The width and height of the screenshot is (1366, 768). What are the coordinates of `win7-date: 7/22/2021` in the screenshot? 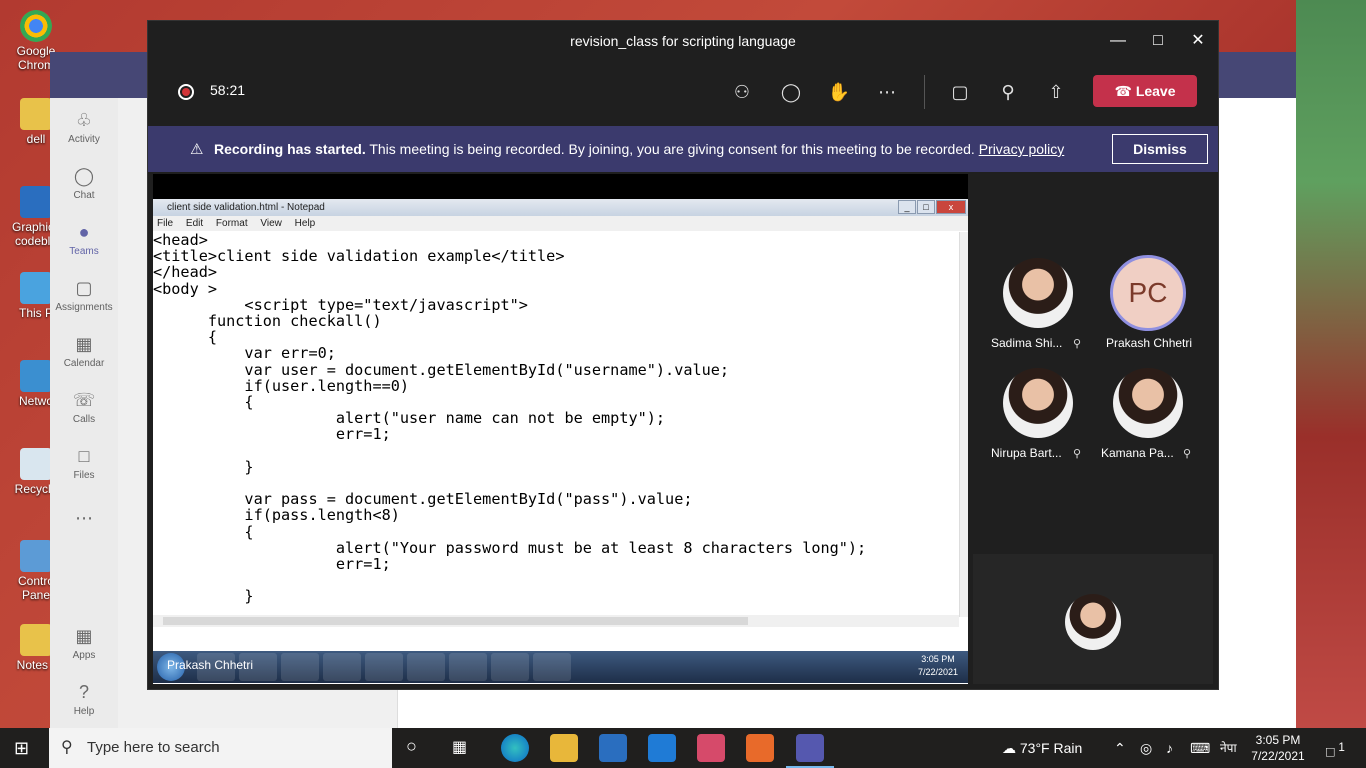 It's located at (937, 672).